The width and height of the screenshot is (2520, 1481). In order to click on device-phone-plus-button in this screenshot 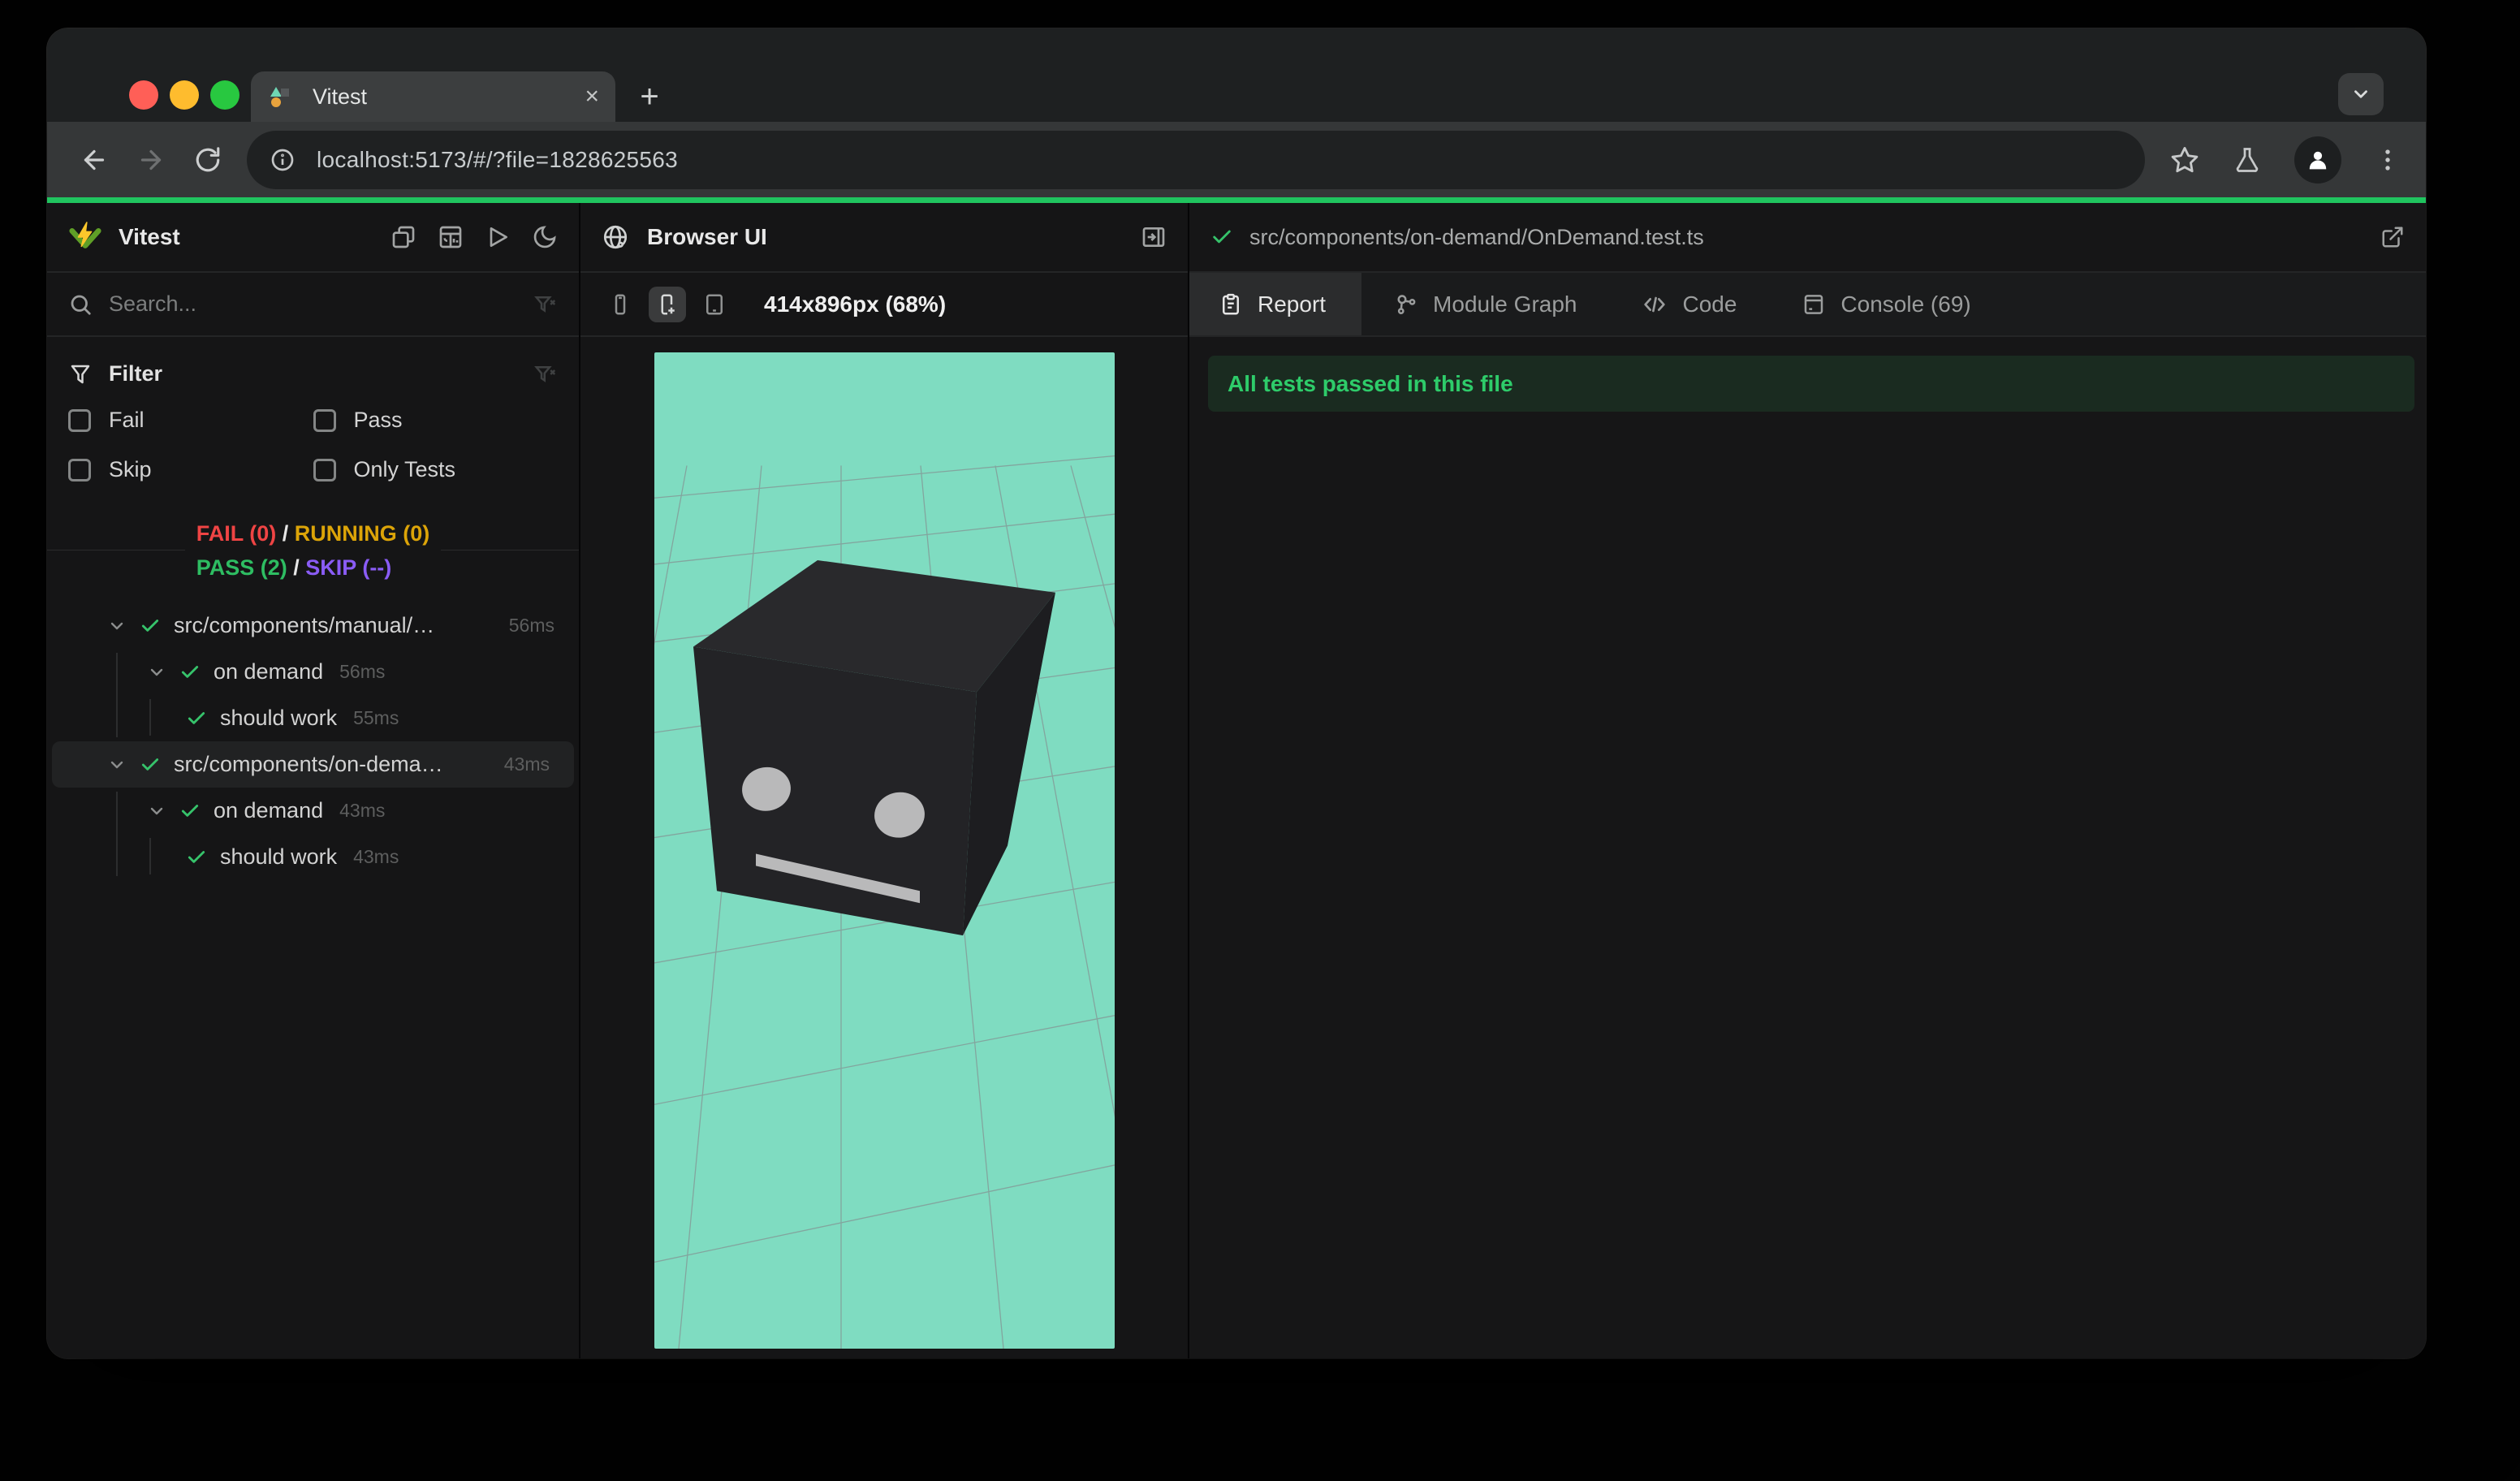, I will do `click(668, 304)`.